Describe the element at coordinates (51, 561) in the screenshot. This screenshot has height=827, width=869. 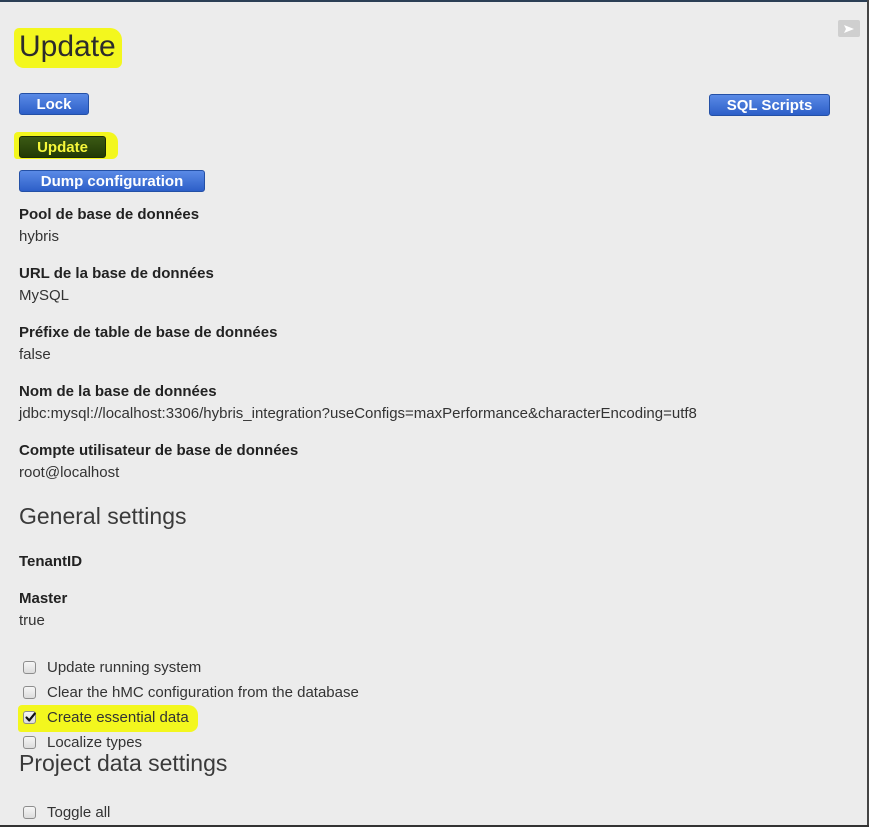
I see `tenant-id-label: TenantID` at that location.